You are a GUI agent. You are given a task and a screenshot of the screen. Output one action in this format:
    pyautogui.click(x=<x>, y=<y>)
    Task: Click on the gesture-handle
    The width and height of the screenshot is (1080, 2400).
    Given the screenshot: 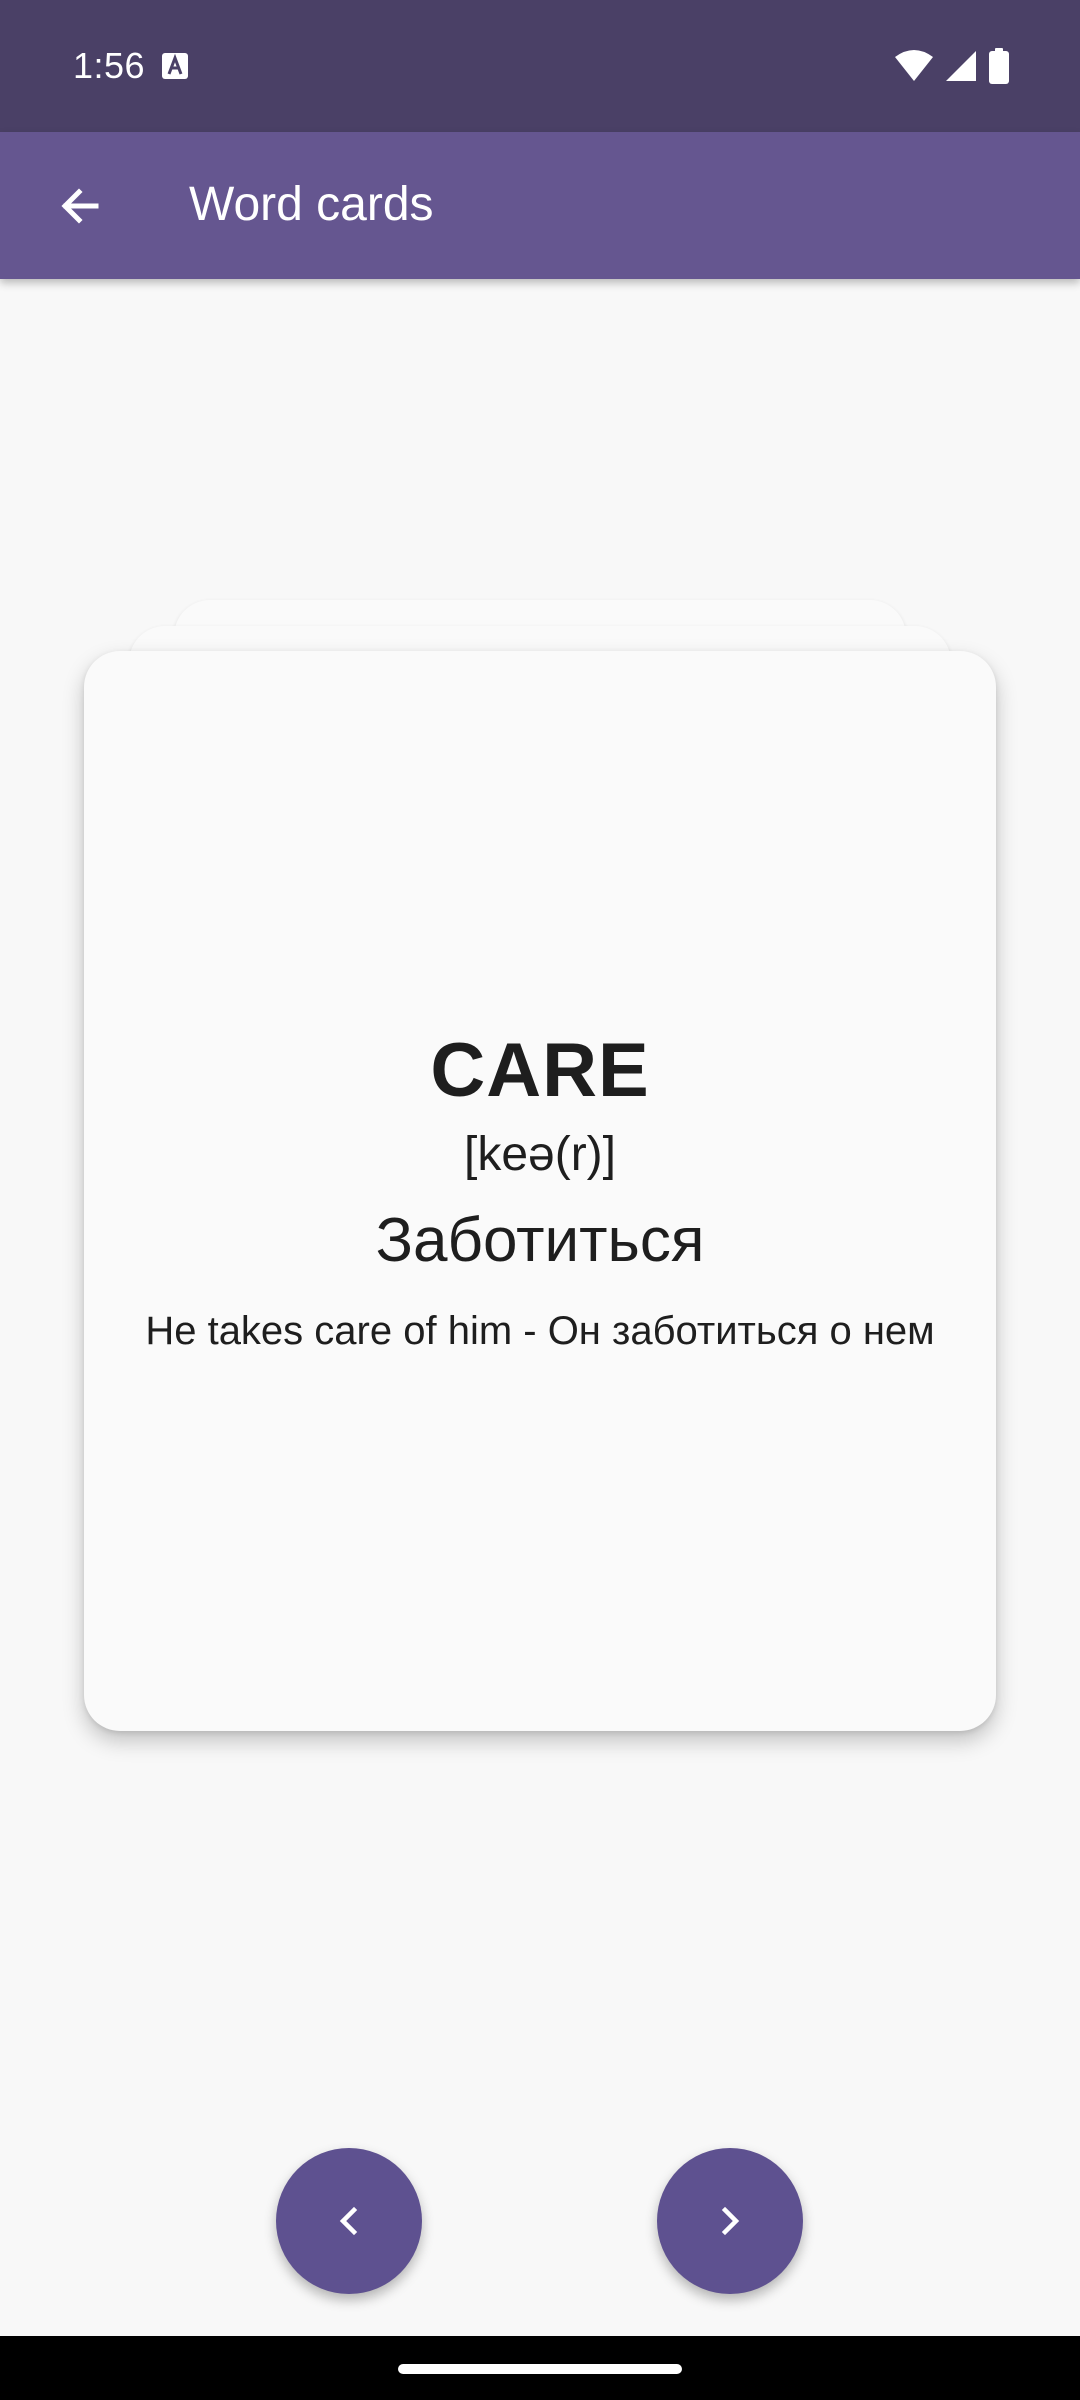 What is the action you would take?
    pyautogui.click(x=540, y=2369)
    